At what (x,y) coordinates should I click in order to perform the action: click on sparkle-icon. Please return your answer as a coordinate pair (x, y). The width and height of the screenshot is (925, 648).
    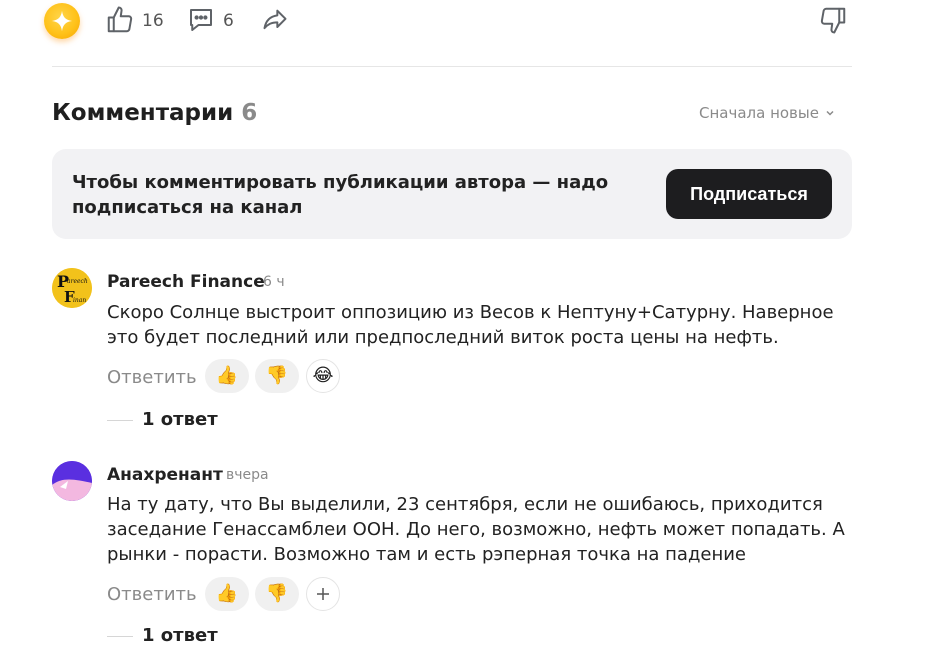
    Looking at the image, I should click on (62, 21).